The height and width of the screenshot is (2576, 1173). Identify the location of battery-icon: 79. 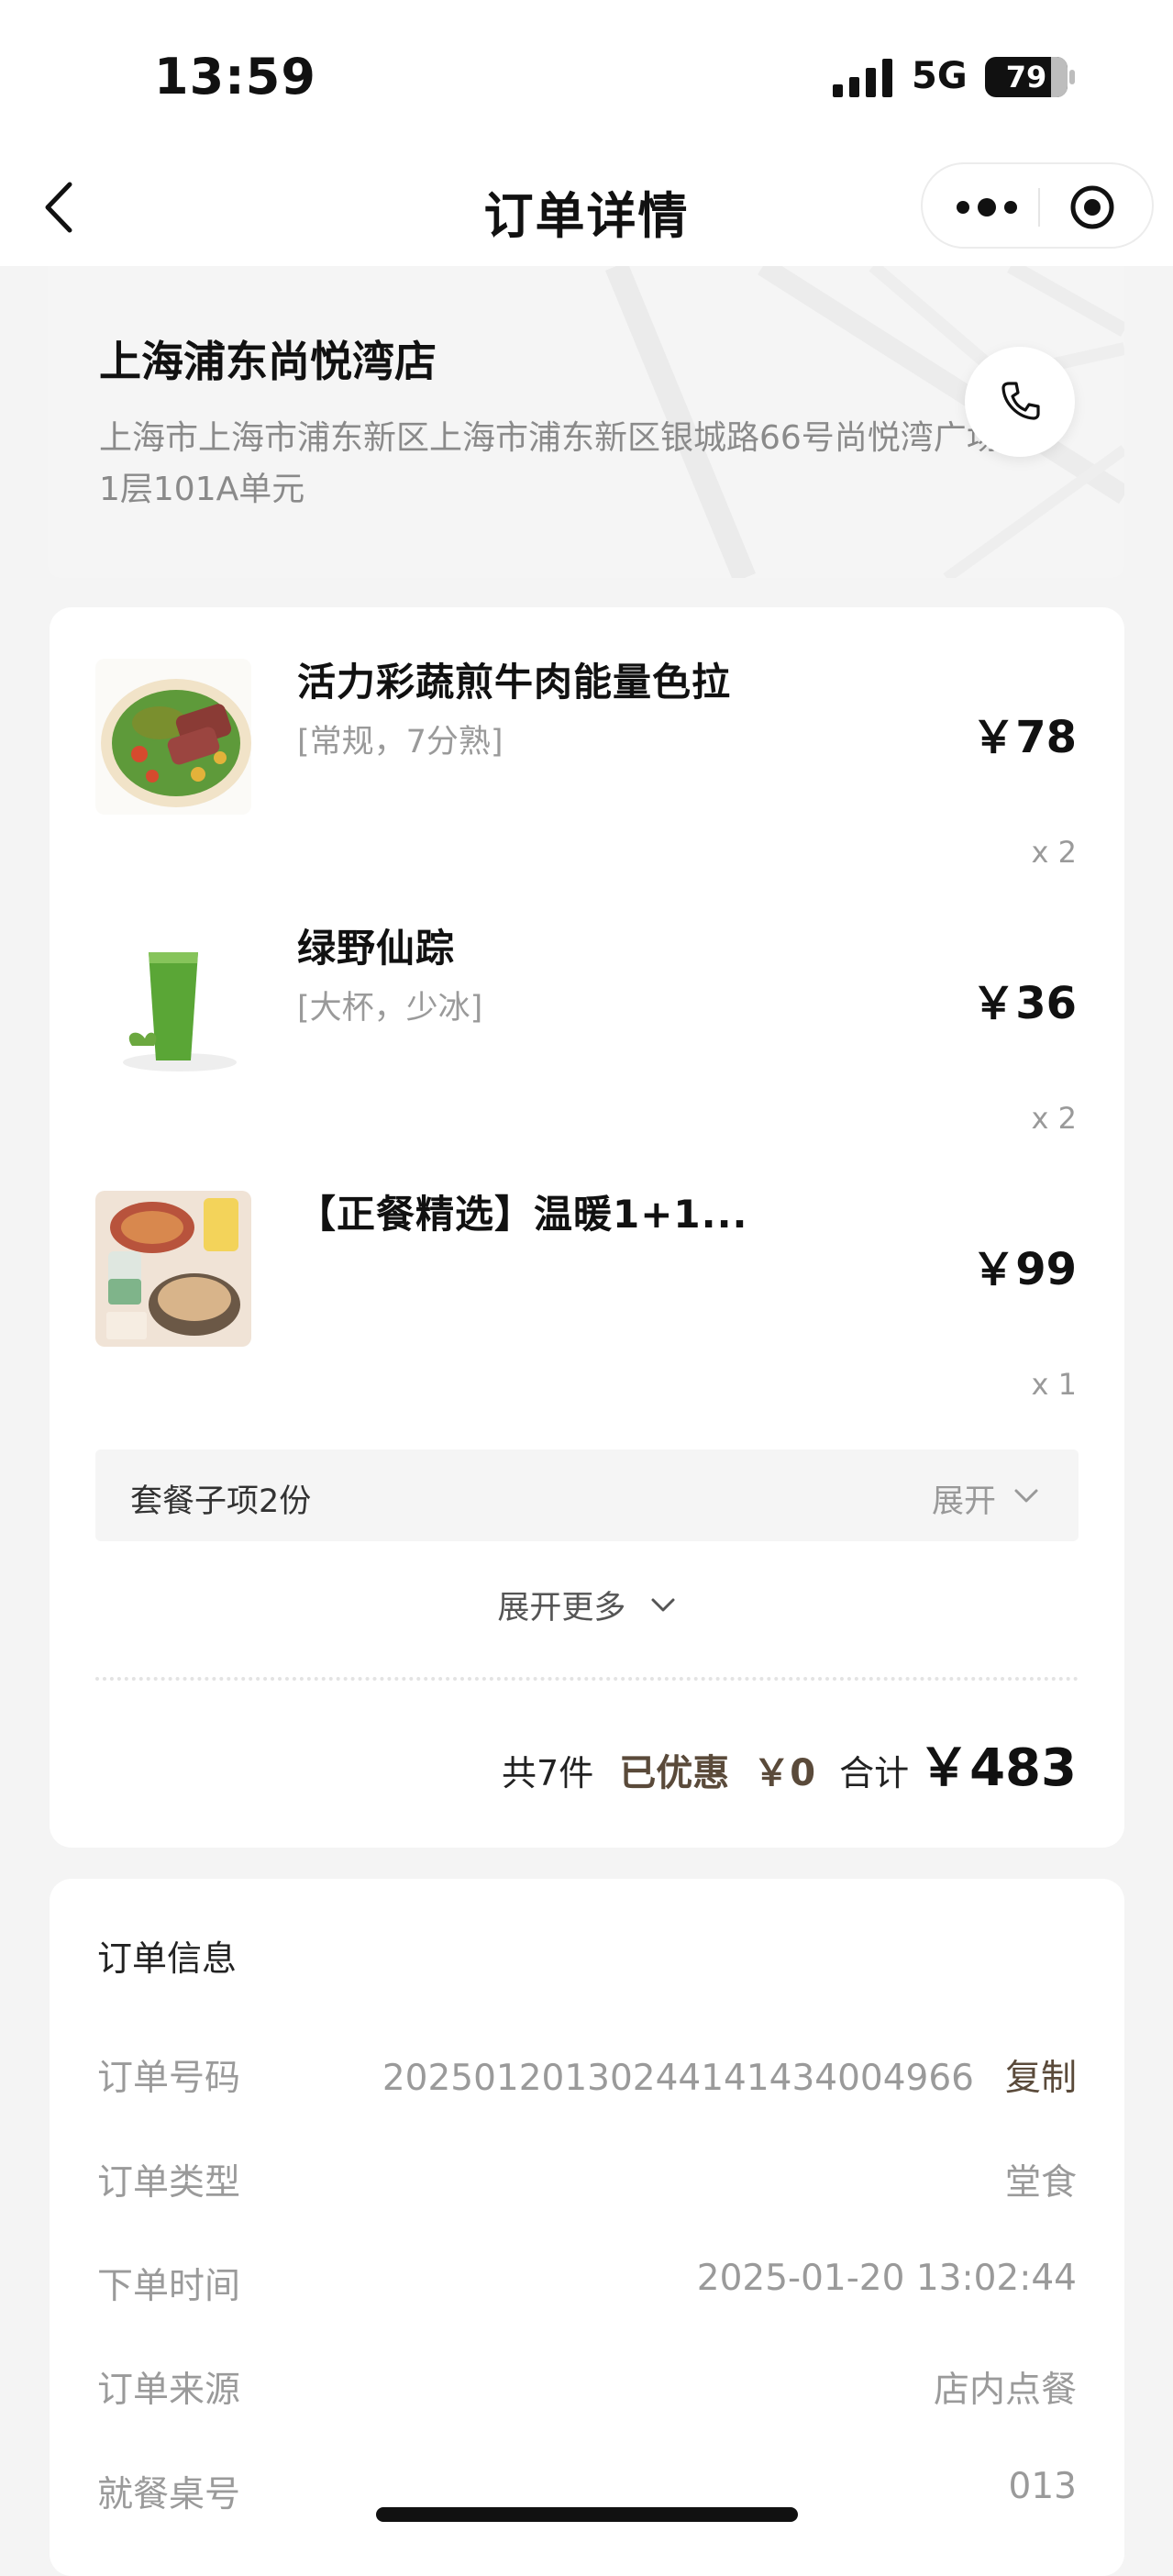
(1027, 77).